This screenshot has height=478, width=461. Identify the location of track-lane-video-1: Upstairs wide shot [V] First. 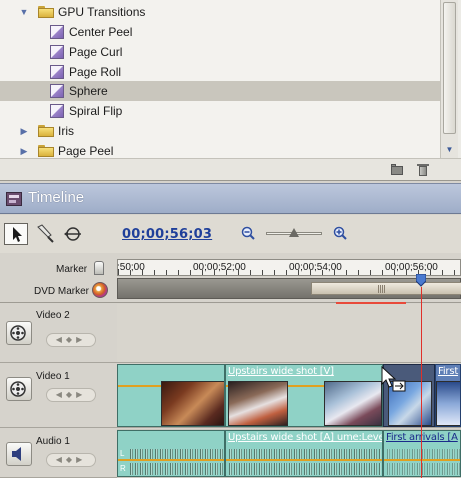
(289, 396).